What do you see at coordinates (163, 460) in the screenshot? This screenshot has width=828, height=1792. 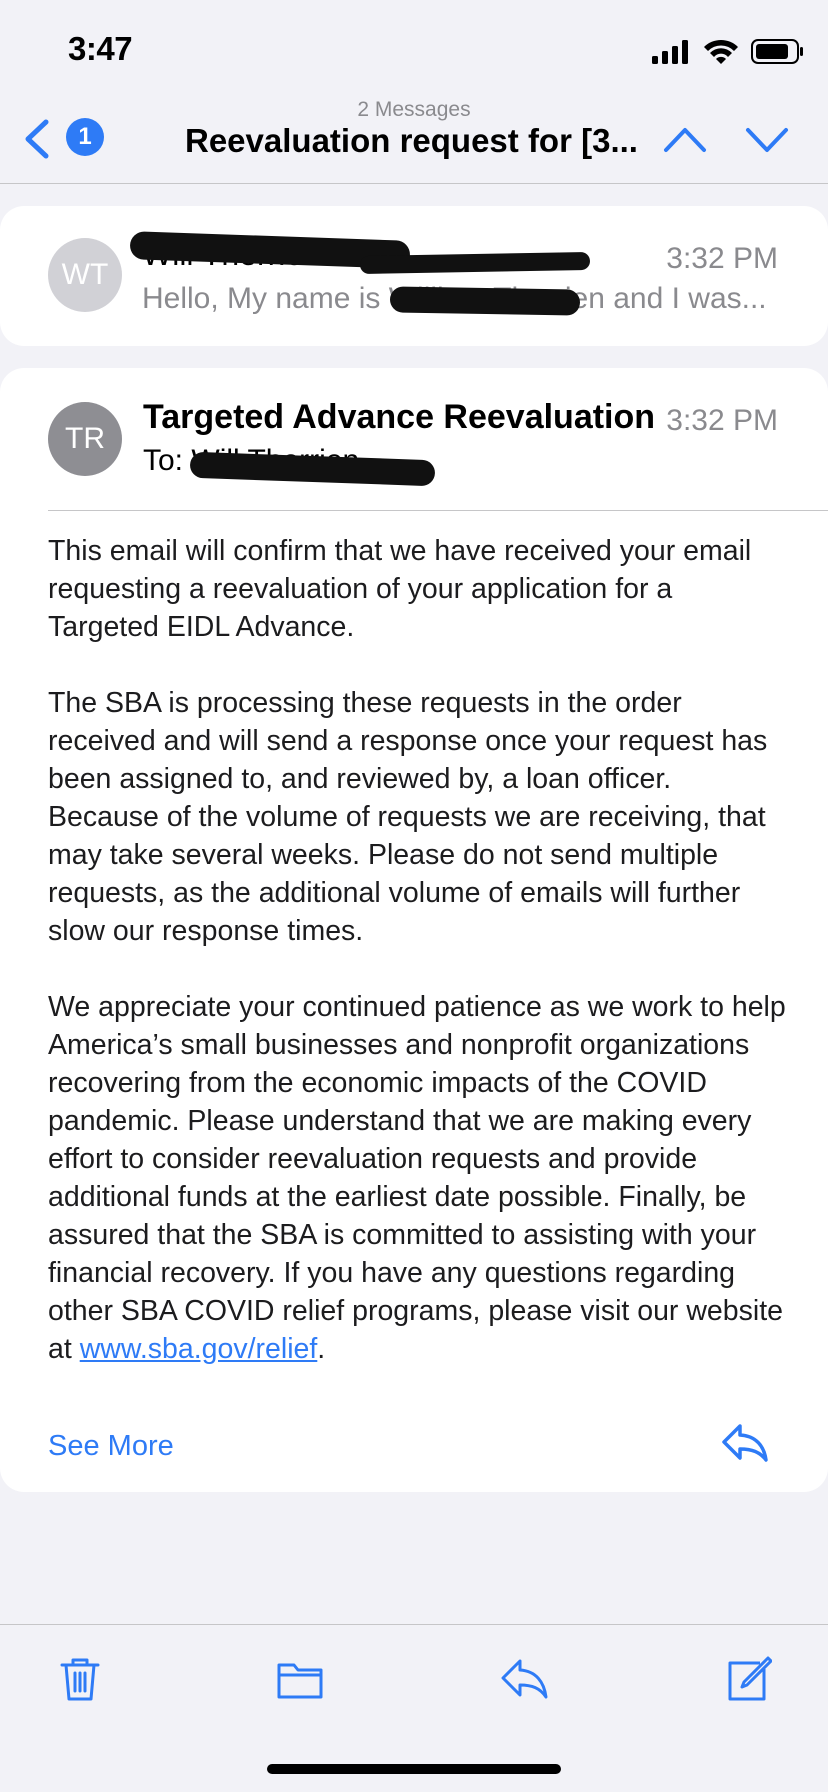 I see `to-label: To:` at bounding box center [163, 460].